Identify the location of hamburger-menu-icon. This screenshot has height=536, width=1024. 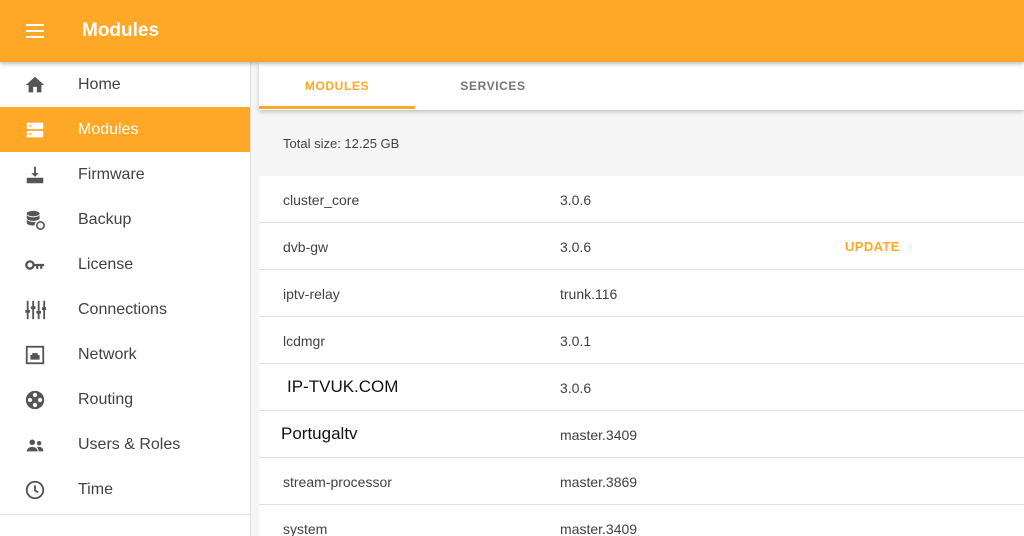
(35, 31).